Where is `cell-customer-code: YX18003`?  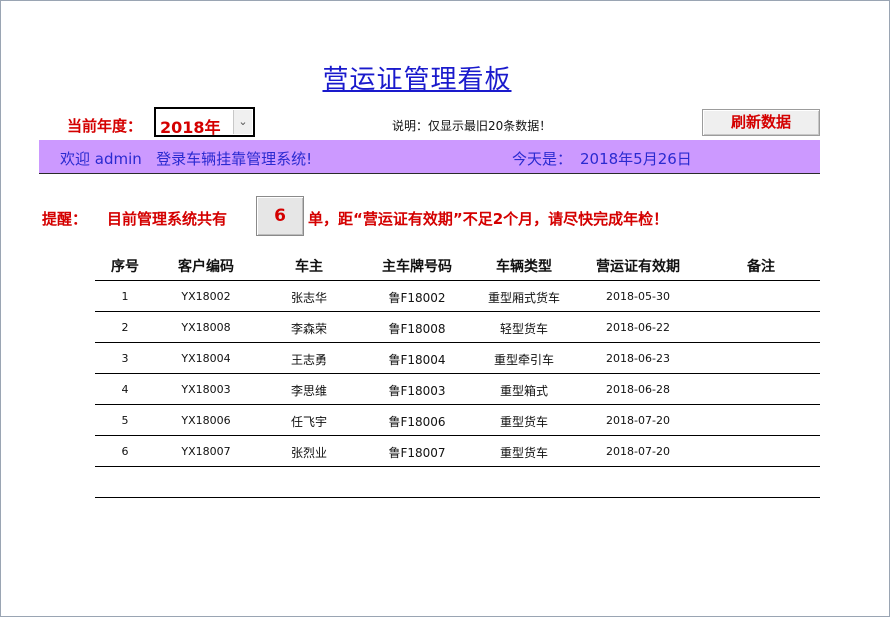 cell-customer-code: YX18003 is located at coordinates (206, 389).